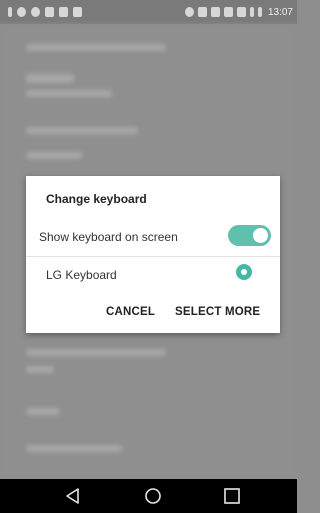 This screenshot has height=513, width=320. Describe the element at coordinates (280, 12) in the screenshot. I see `status-clock: 13:07` at that location.